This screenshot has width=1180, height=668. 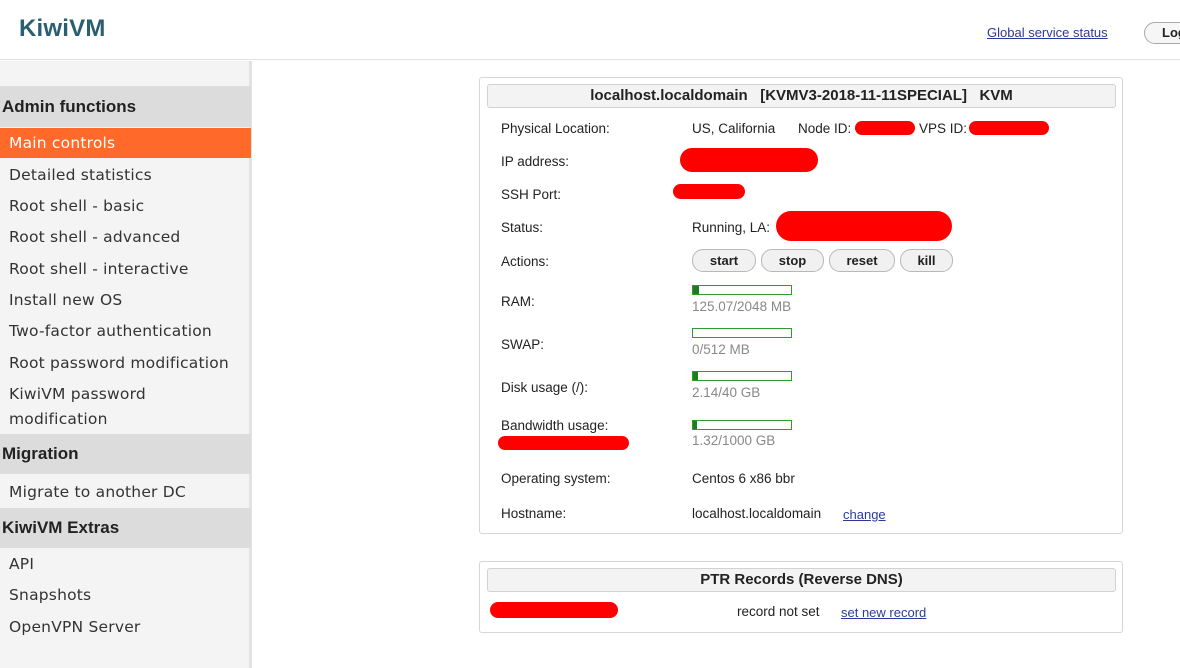 I want to click on sidebar-item-migrate-to-another-dc: Migrate to another DC, so click(x=125, y=492).